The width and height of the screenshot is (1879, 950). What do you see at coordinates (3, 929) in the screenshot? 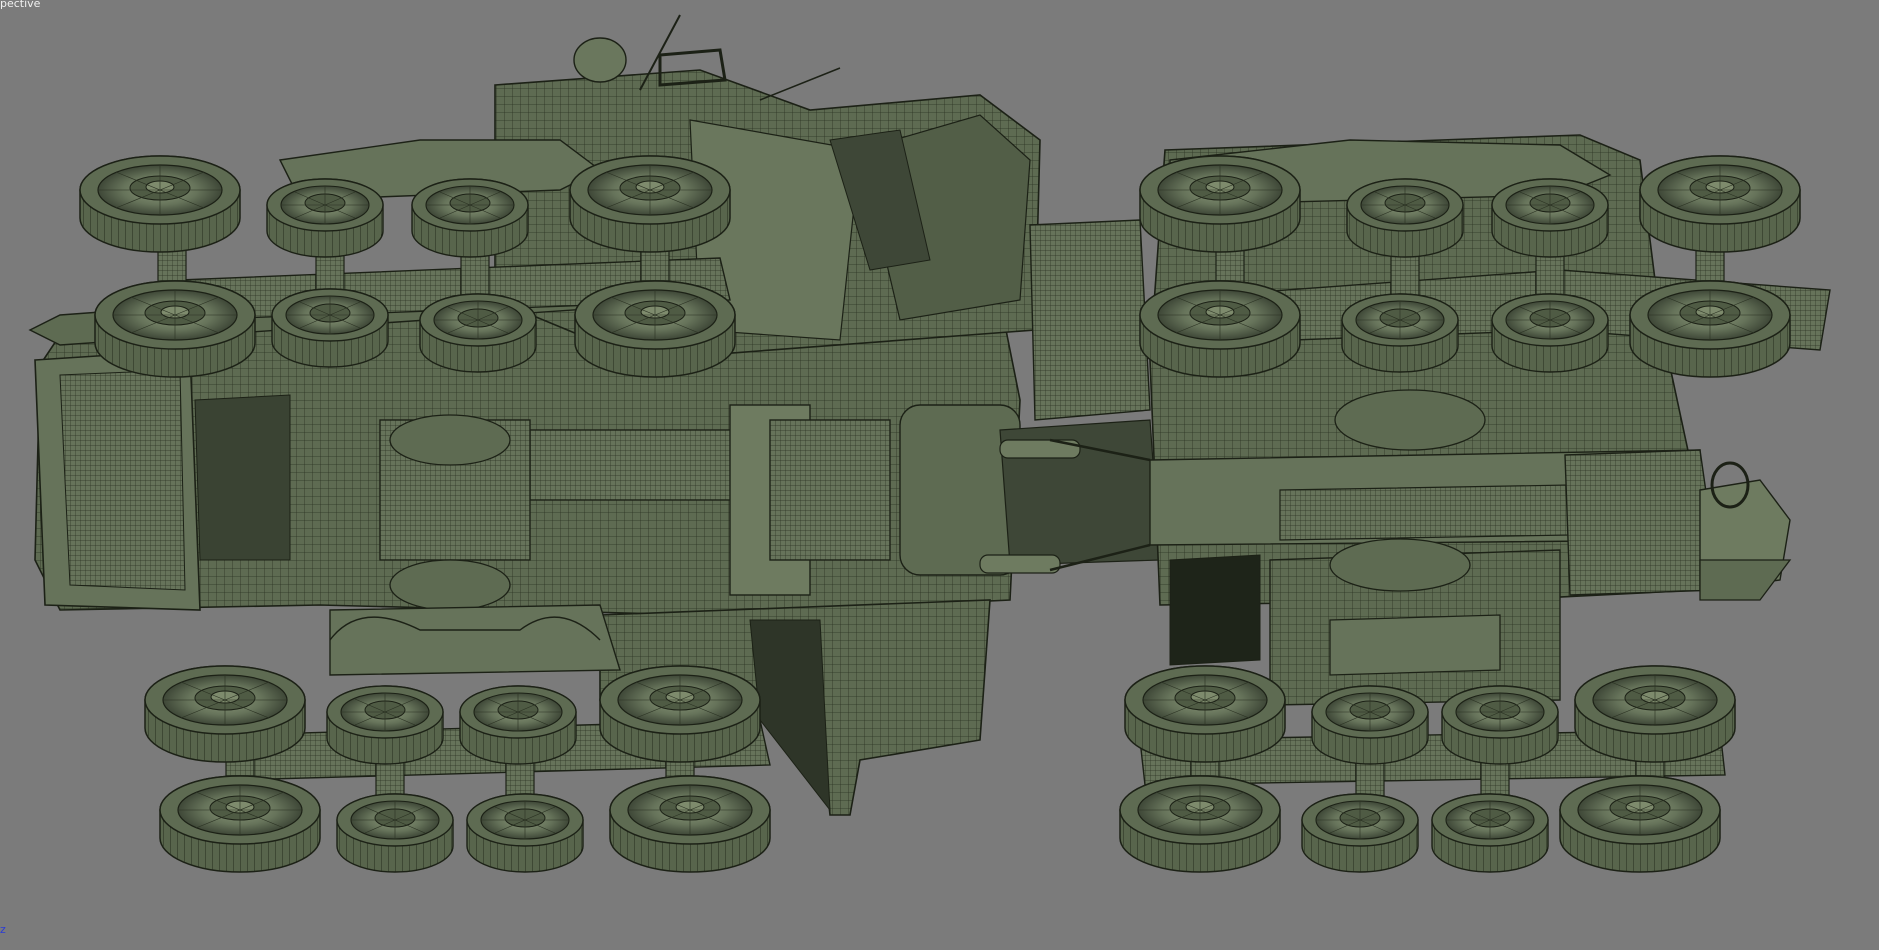
I see `axis-gizmo-z: z` at bounding box center [3, 929].